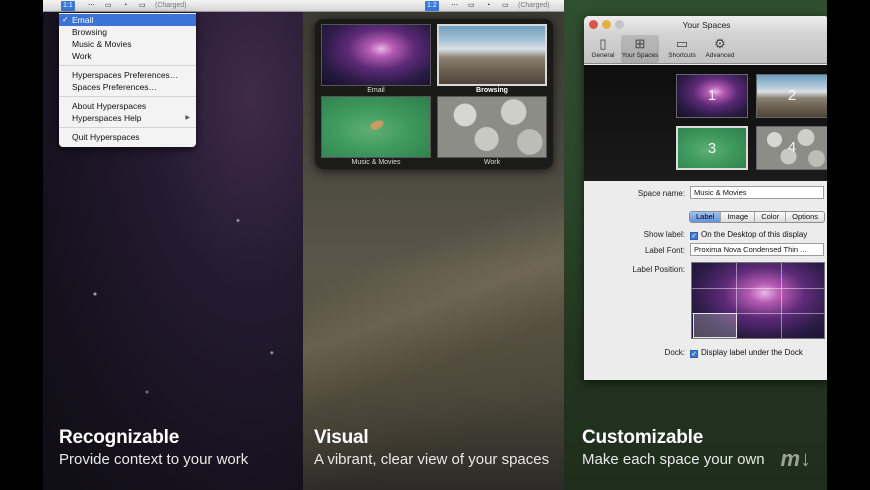 The height and width of the screenshot is (490, 870). What do you see at coordinates (754, 234) in the screenshot?
I see `checkbox-label: On the Desktop of this display` at bounding box center [754, 234].